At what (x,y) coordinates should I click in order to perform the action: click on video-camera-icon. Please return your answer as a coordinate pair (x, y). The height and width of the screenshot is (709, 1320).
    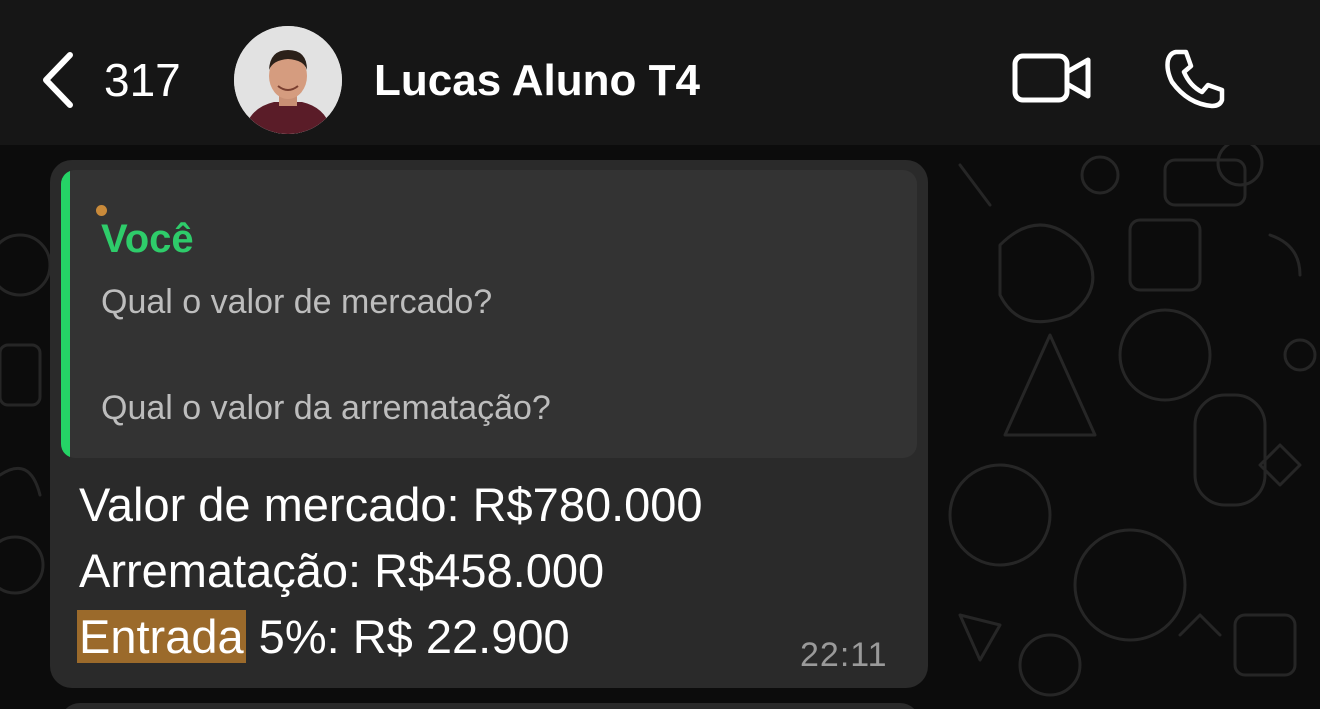
    Looking at the image, I should click on (1051, 78).